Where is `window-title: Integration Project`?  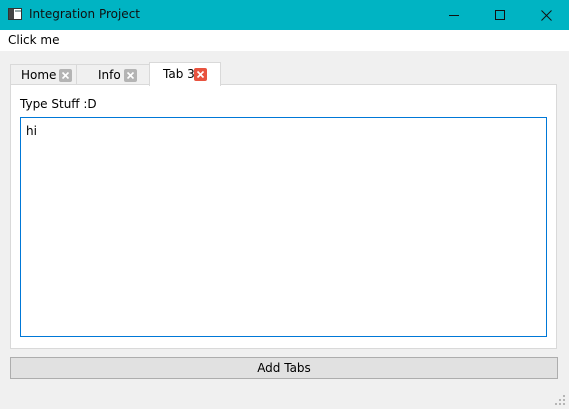
window-title: Integration Project is located at coordinates (84, 14).